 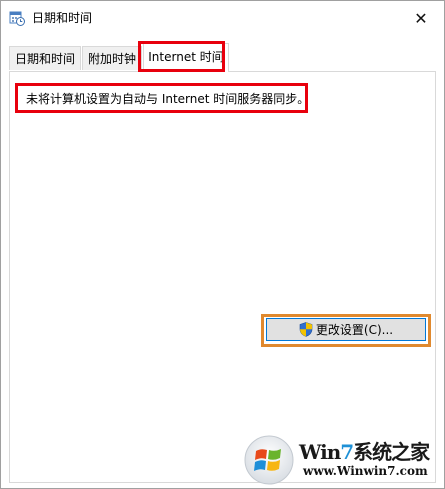 I want to click on watermark-url: www.Winwin7.com, so click(x=365, y=471).